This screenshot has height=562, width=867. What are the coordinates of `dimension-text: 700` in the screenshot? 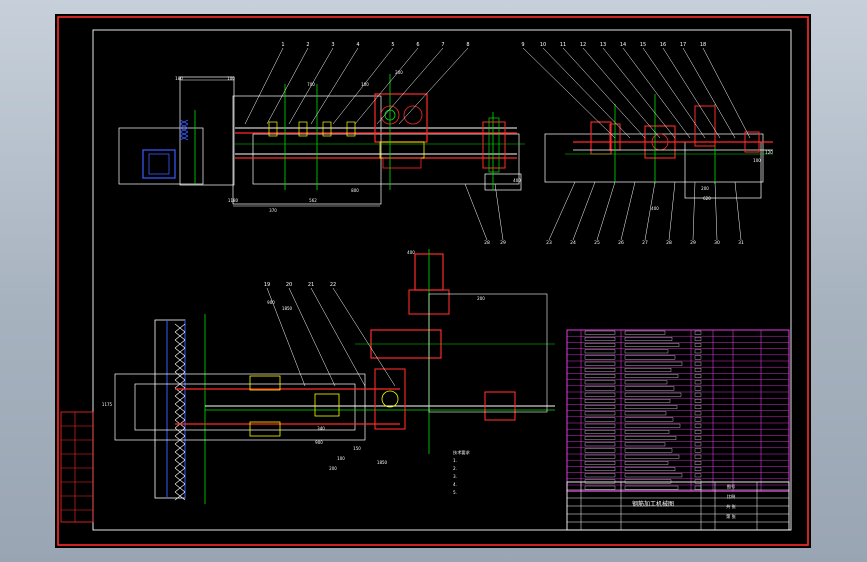 It's located at (311, 84).